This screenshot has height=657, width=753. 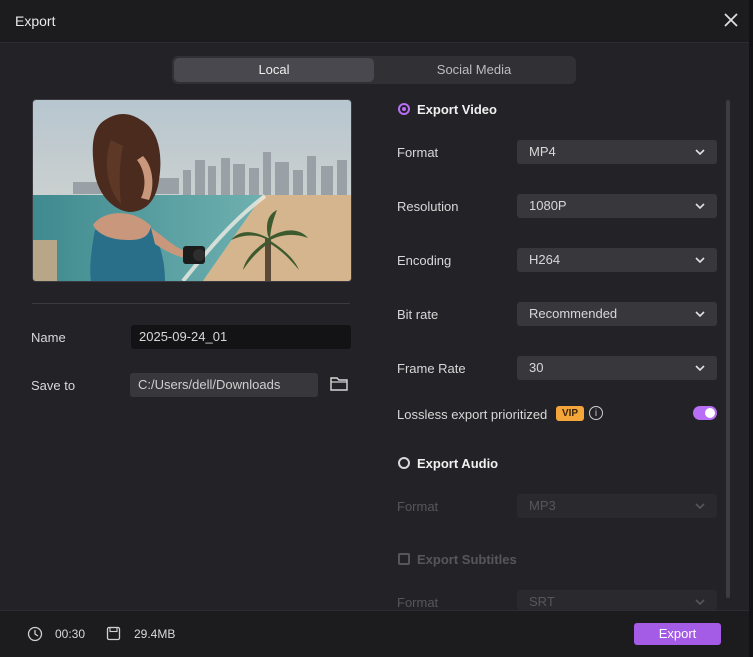 What do you see at coordinates (617, 152) in the screenshot?
I see `format-select: MP4` at bounding box center [617, 152].